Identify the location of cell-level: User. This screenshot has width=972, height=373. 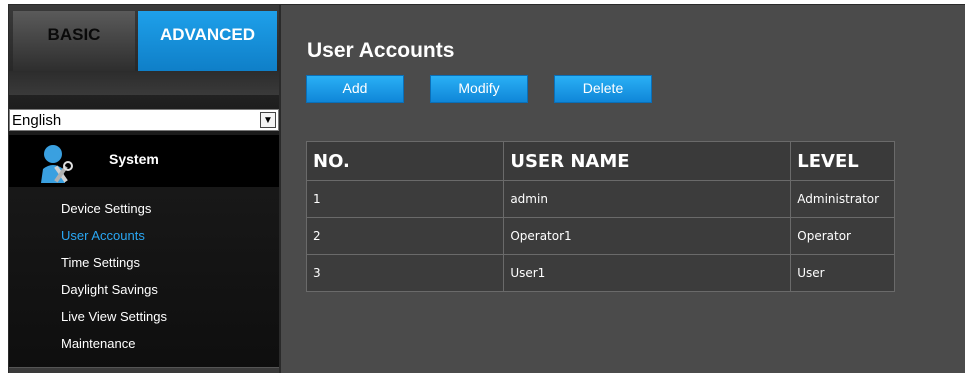
(842, 273).